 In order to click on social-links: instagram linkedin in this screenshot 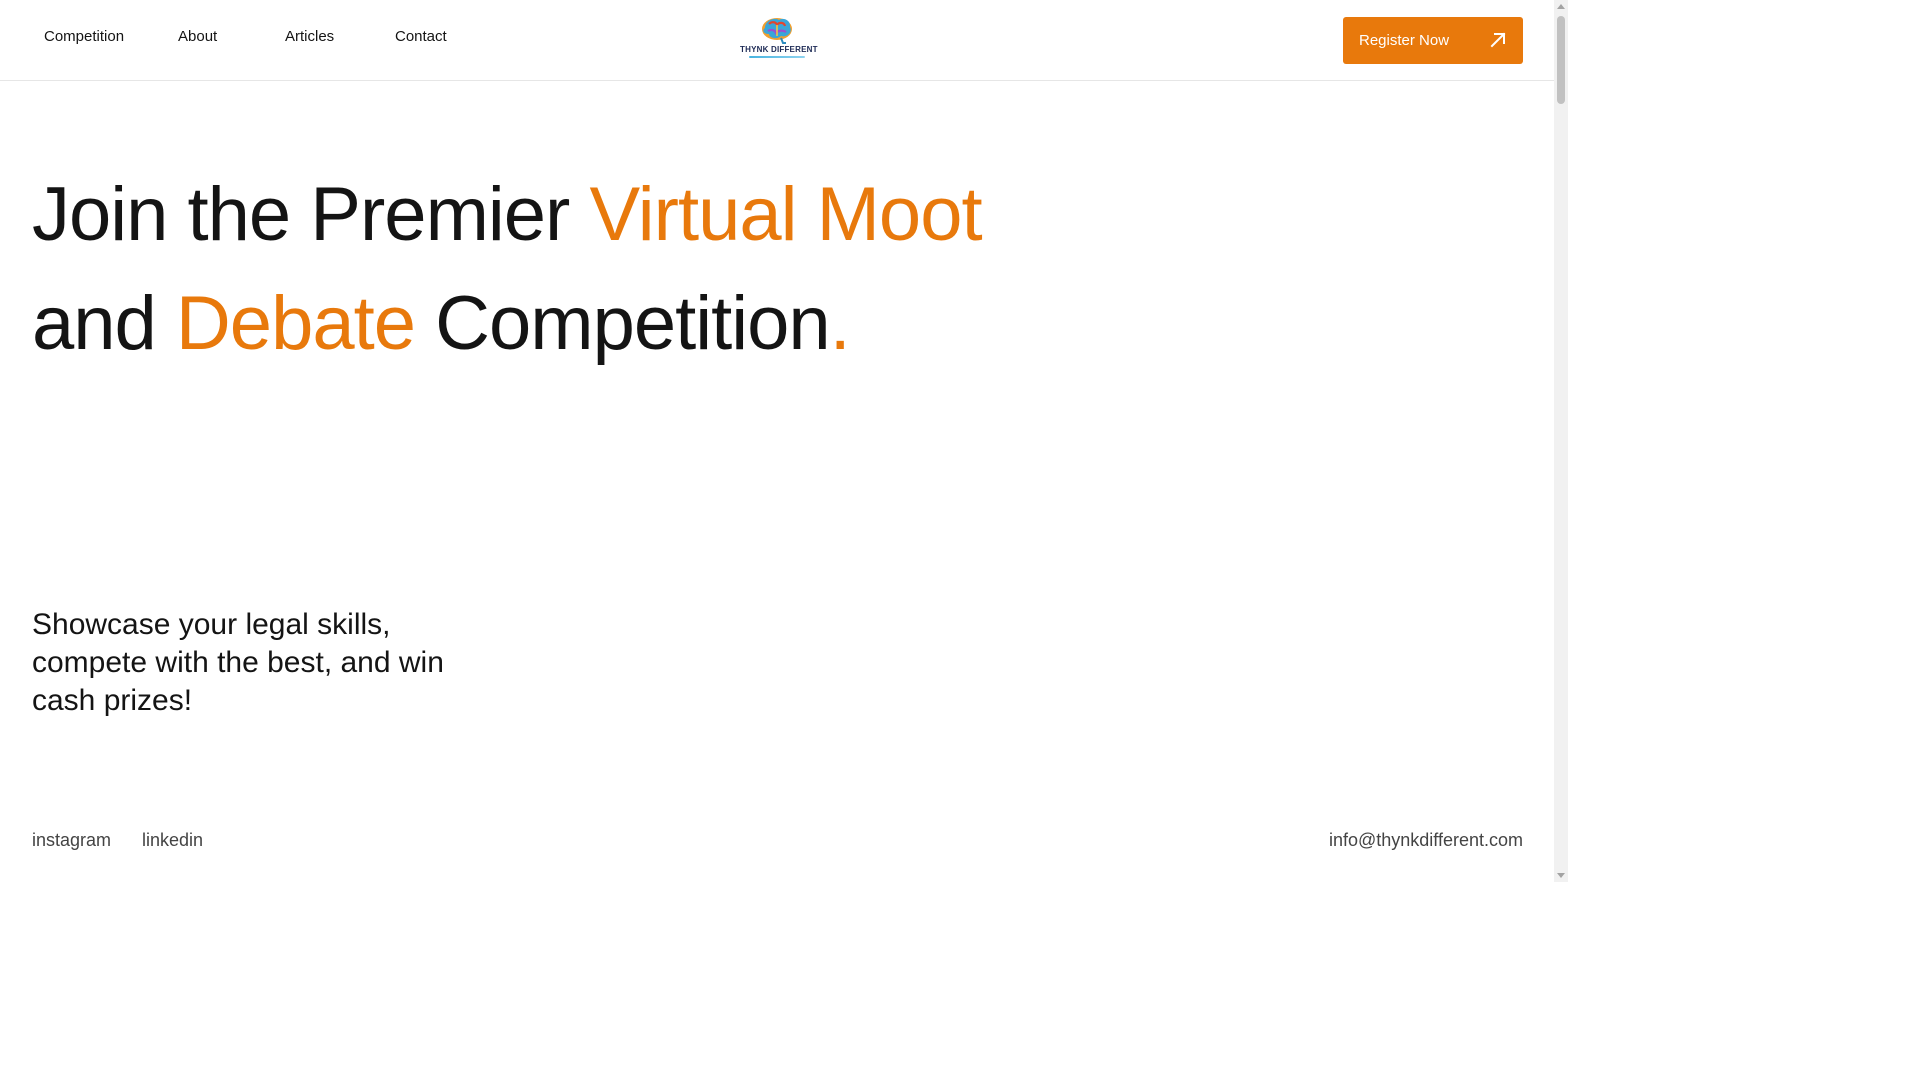, I will do `click(133, 840)`.